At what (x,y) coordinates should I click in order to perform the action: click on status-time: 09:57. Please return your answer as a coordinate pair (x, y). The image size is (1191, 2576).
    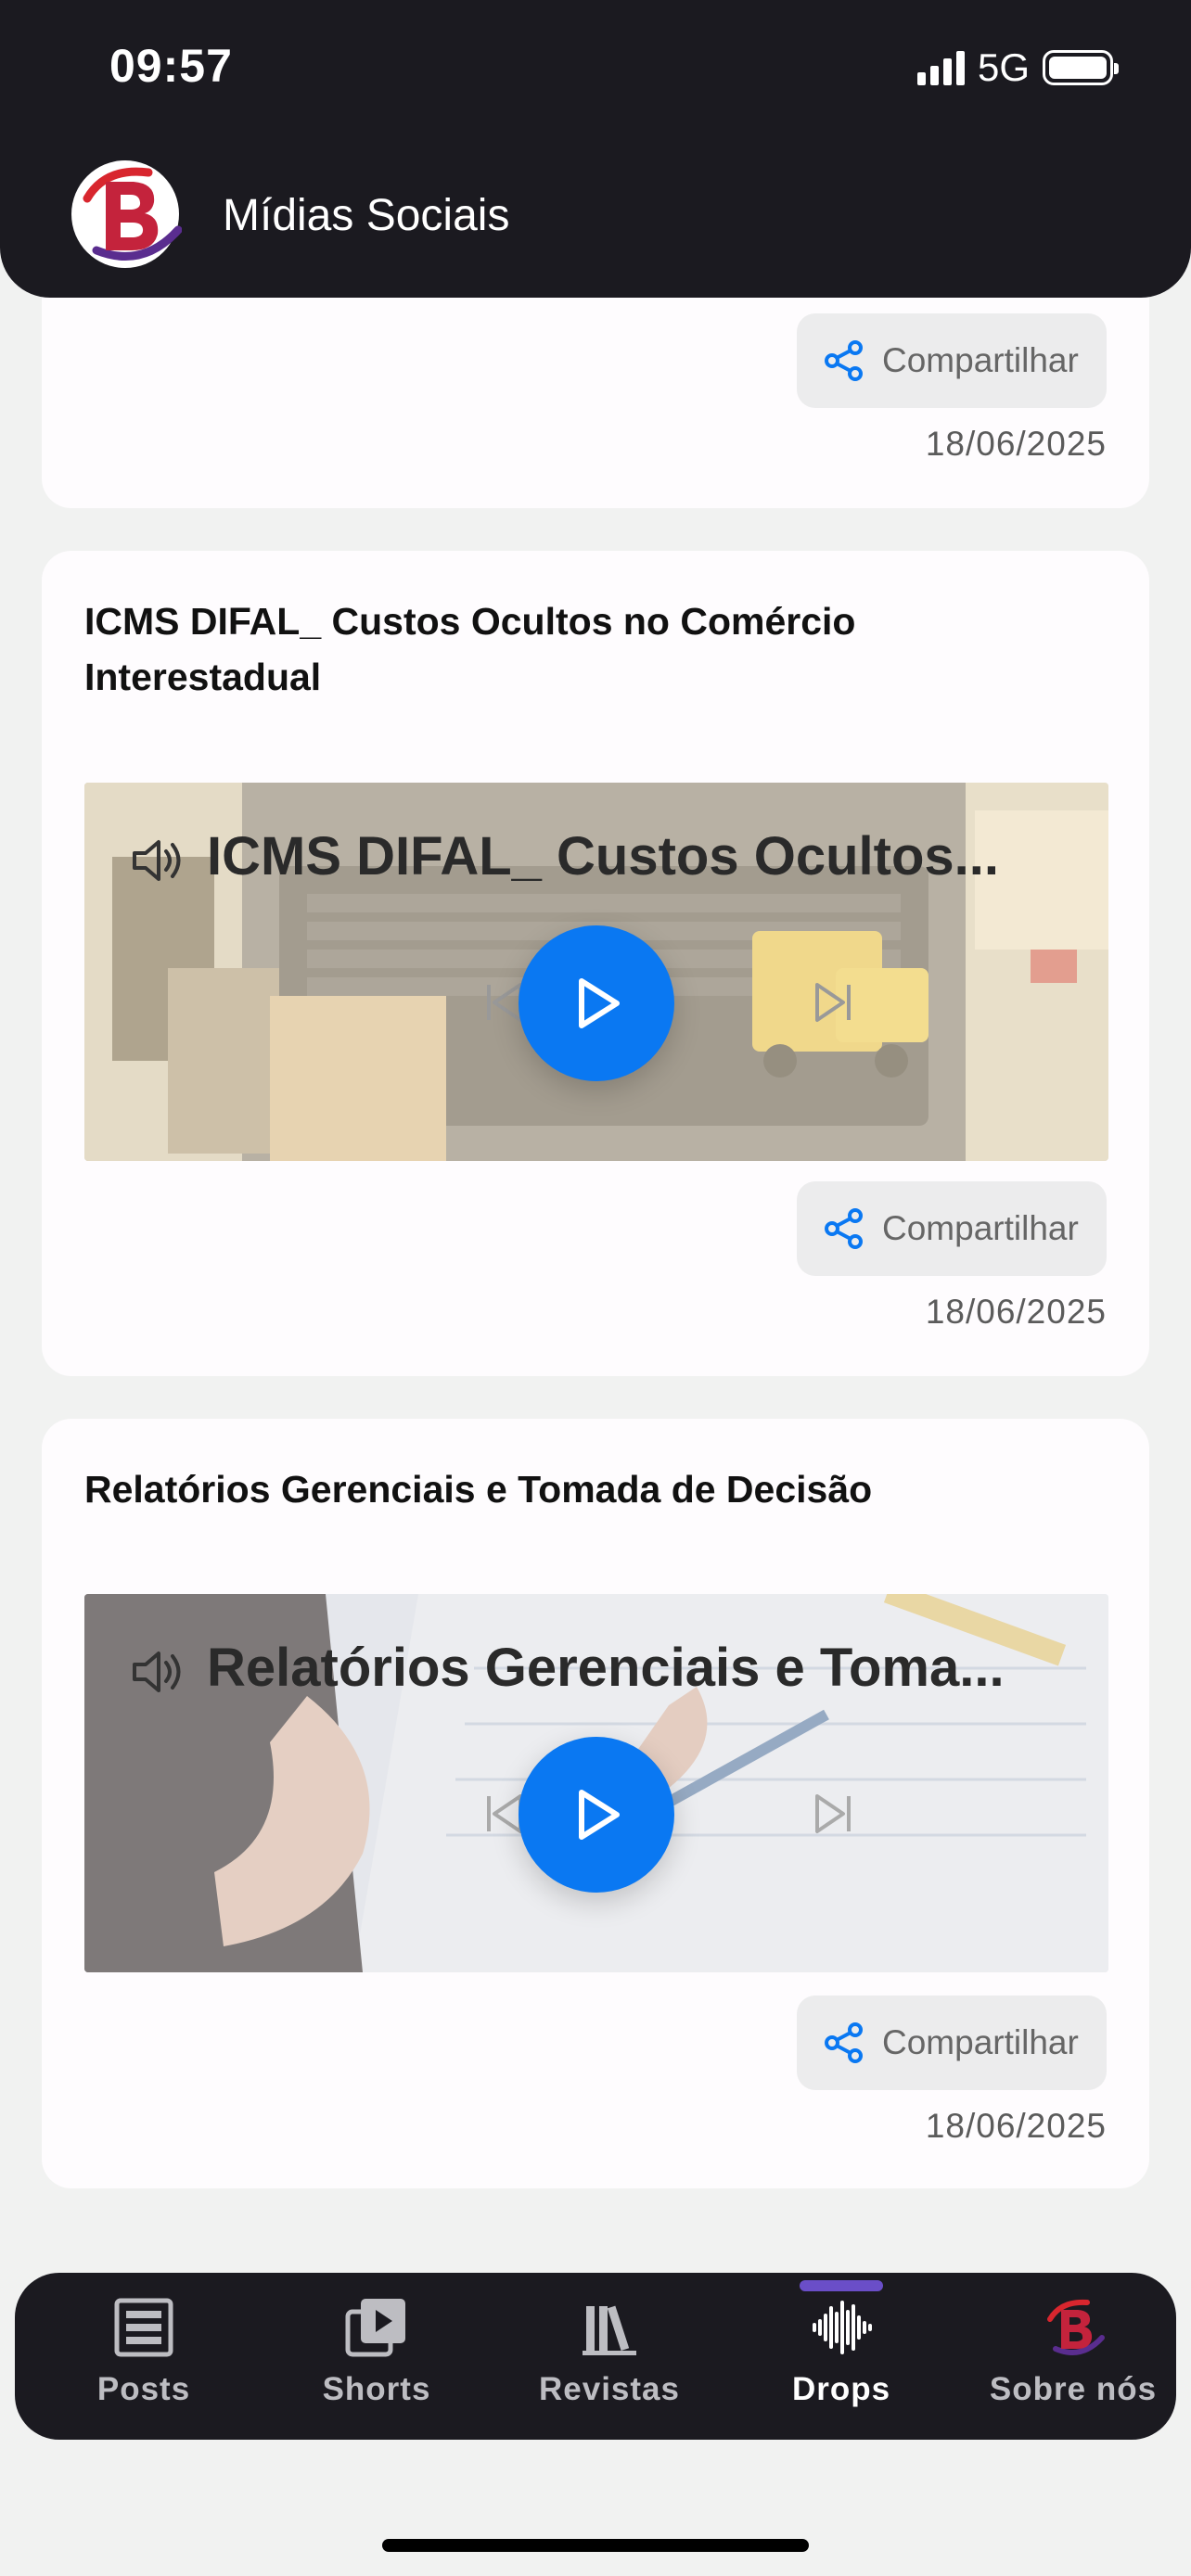
    Looking at the image, I should click on (171, 66).